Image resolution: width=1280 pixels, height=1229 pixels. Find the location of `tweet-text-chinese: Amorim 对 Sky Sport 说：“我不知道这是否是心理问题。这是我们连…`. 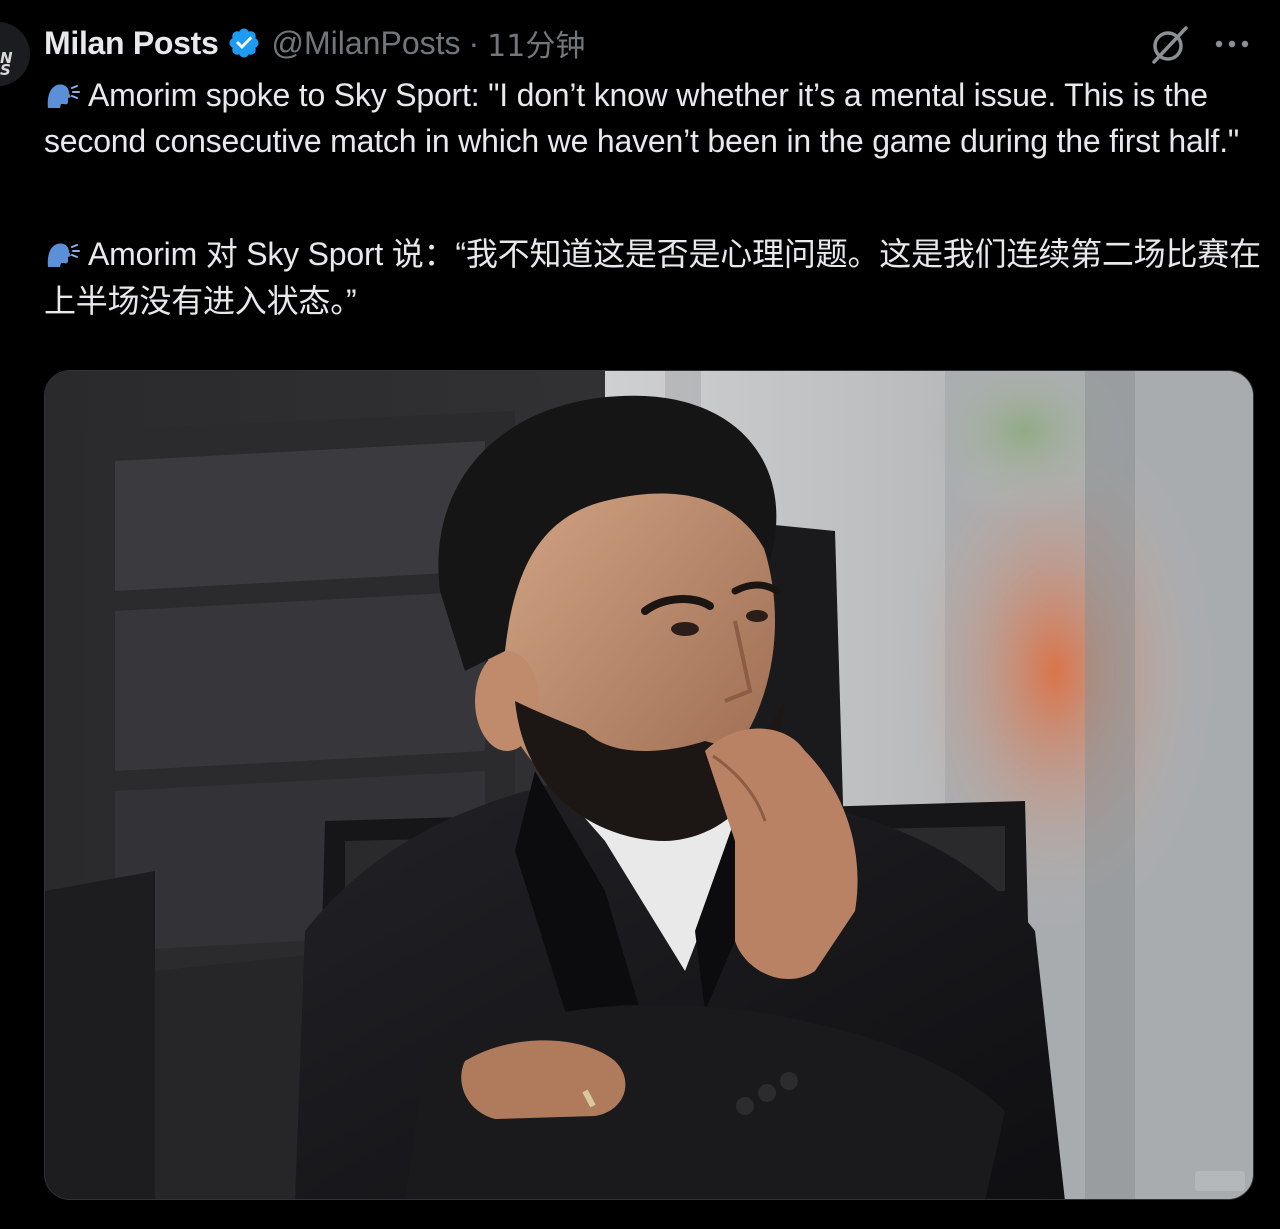

tweet-text-chinese: Amorim 对 Sky Sport 说：“我不知道这是否是心理问题。这是我们连… is located at coordinates (652, 277).